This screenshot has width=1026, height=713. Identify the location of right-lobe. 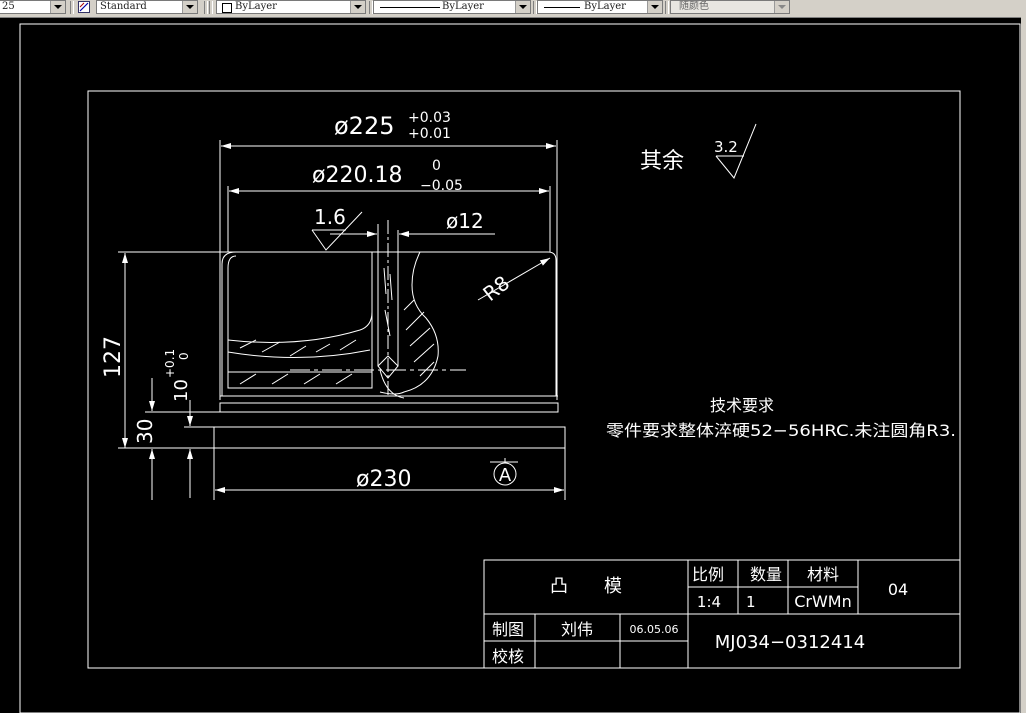
(409, 323).